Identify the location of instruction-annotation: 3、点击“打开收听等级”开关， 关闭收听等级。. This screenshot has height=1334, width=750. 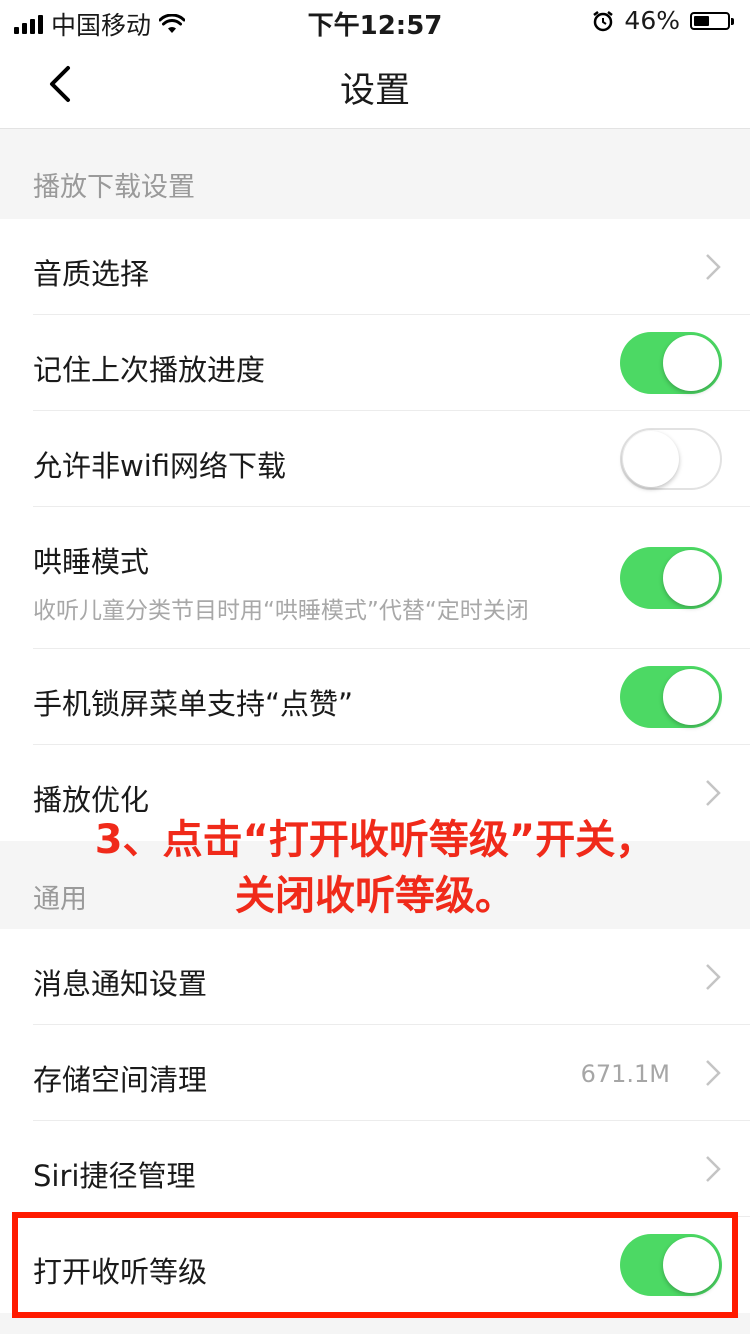
(375, 868).